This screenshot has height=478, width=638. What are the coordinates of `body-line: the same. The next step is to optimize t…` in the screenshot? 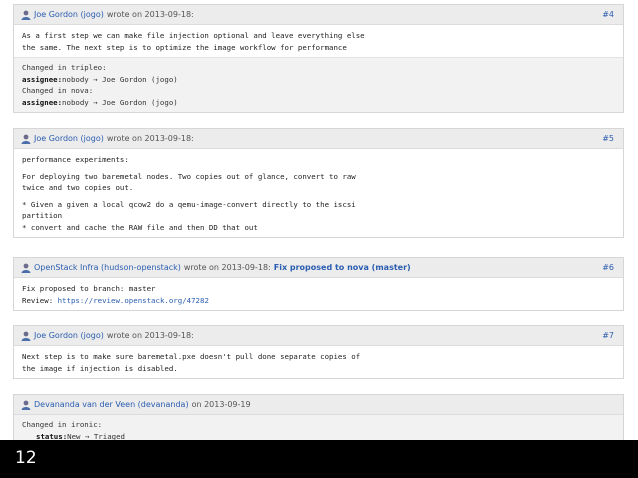 It's located at (184, 47).